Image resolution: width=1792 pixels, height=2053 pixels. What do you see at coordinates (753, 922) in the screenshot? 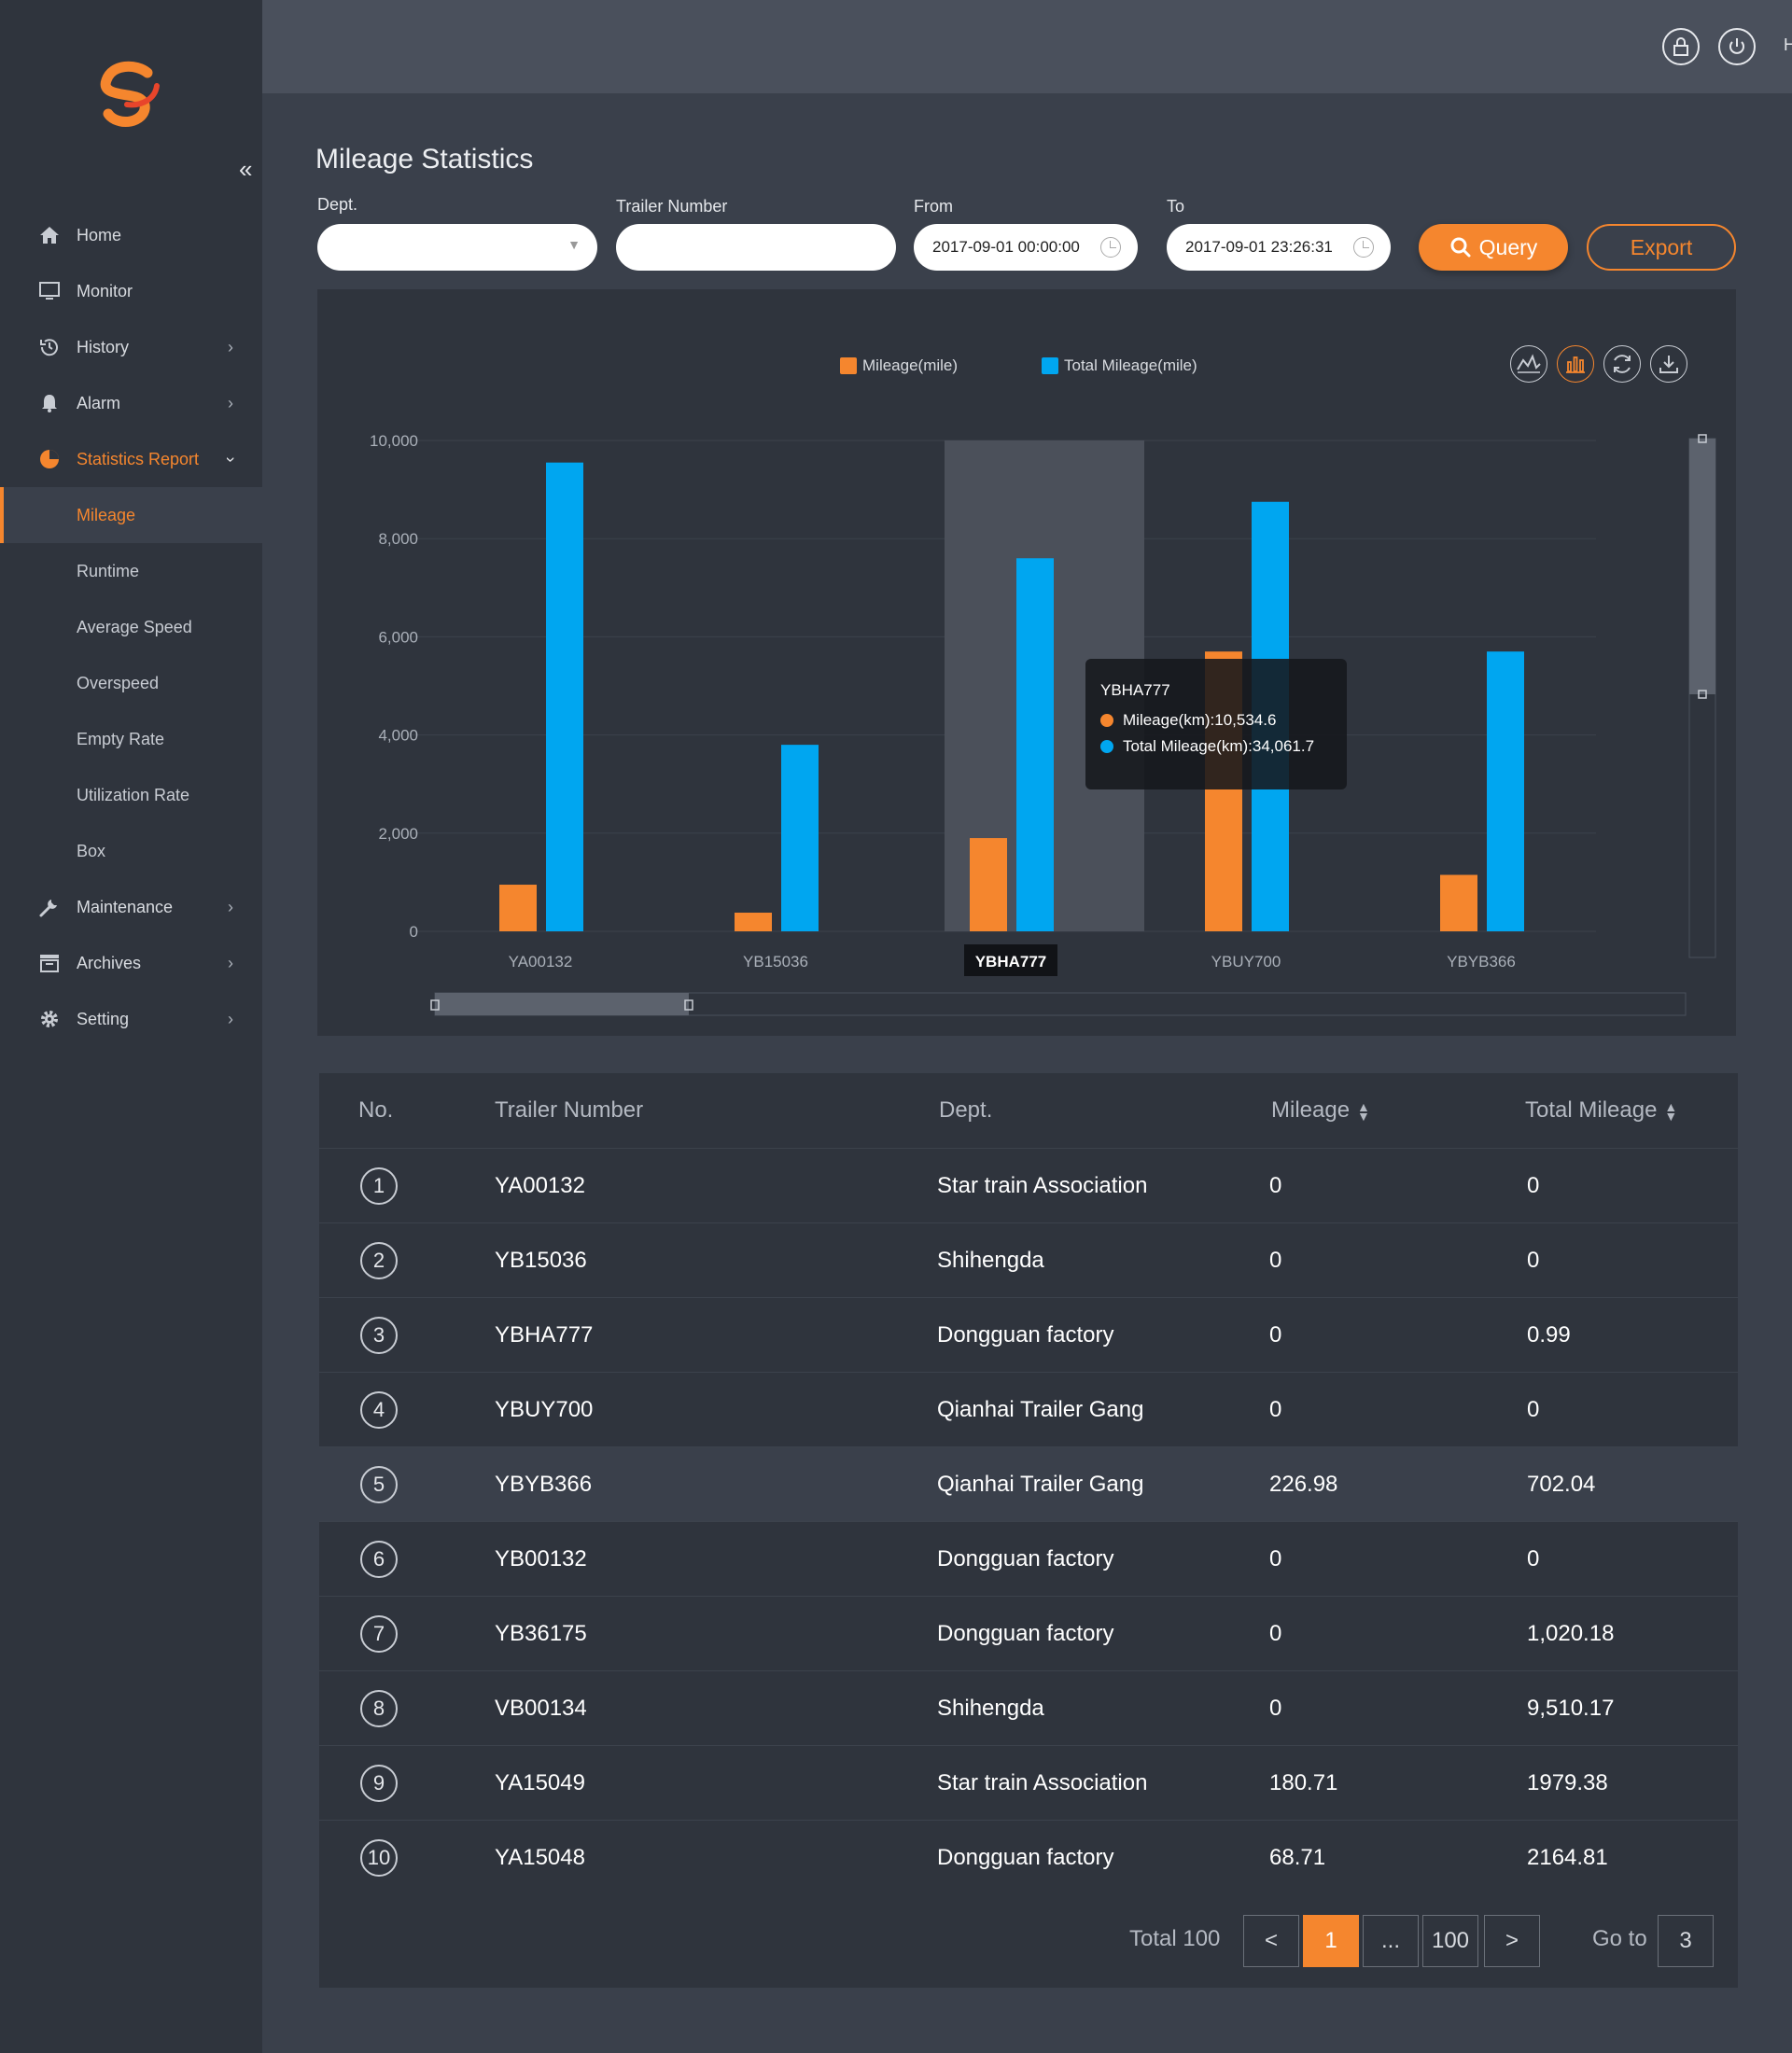
I see `bar-mileage` at bounding box center [753, 922].